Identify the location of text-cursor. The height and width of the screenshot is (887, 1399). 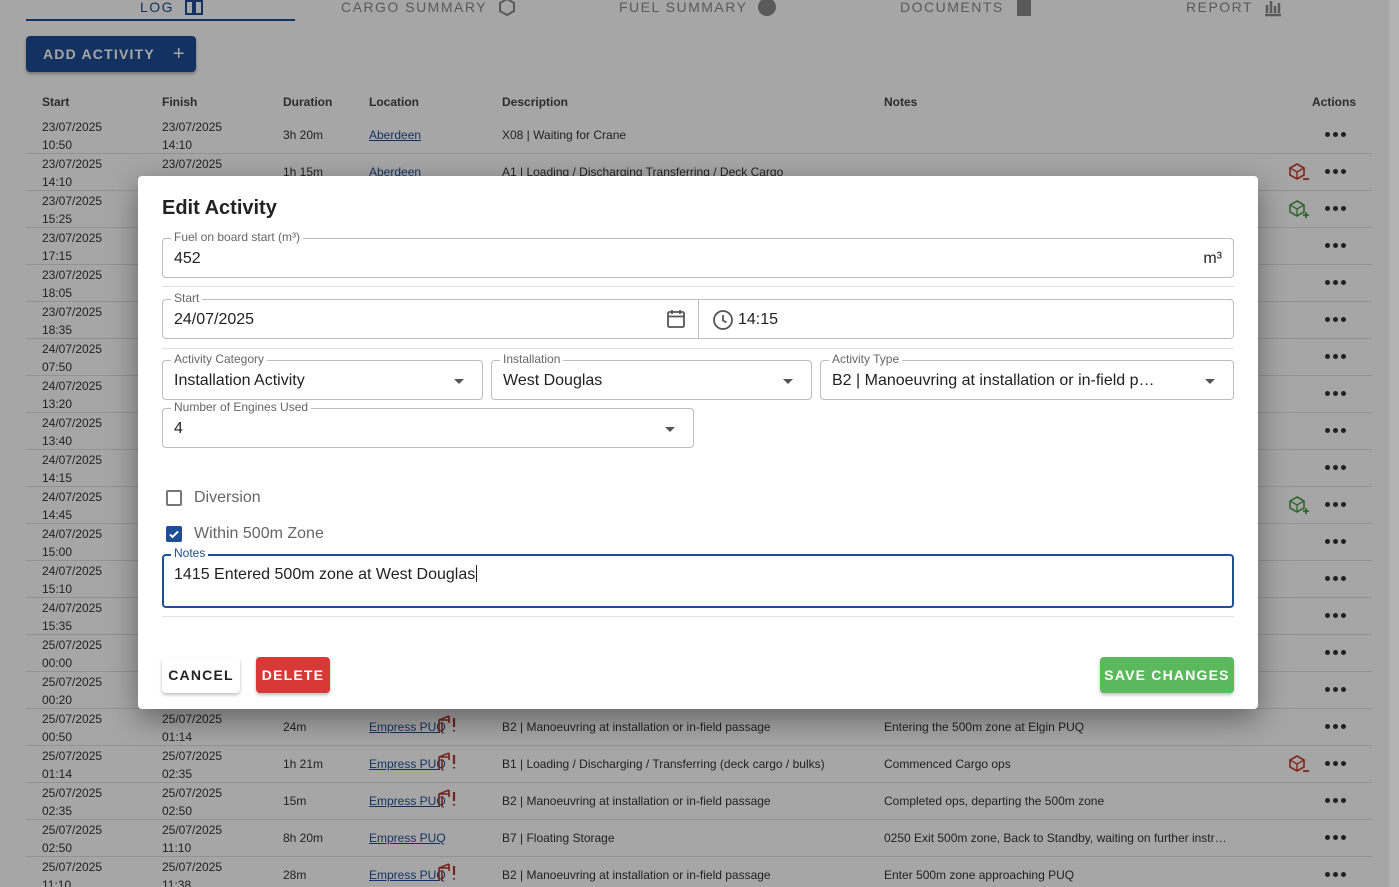
(477, 573).